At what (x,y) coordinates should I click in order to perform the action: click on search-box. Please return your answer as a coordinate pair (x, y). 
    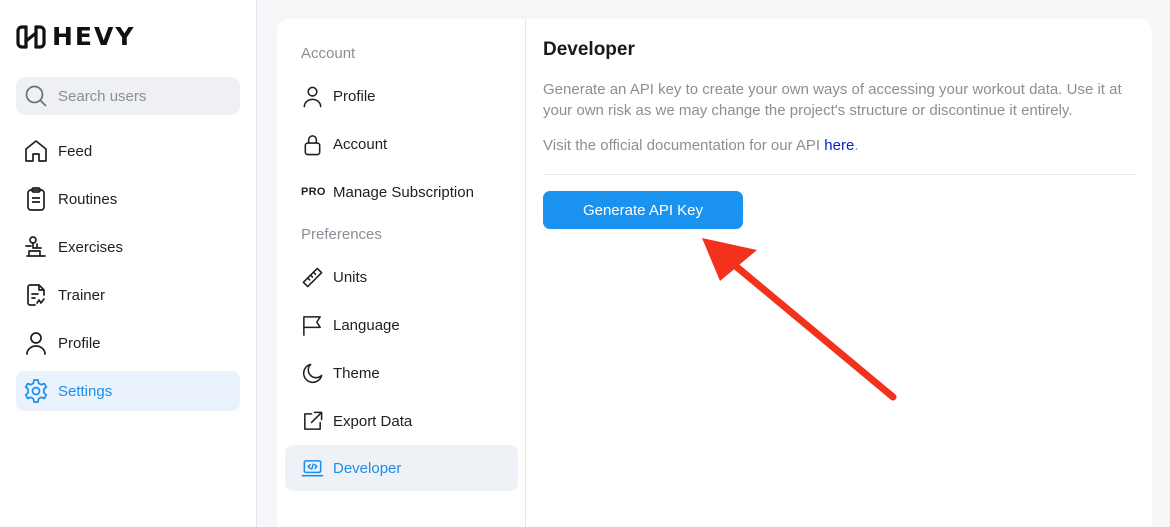
    Looking at the image, I should click on (128, 96).